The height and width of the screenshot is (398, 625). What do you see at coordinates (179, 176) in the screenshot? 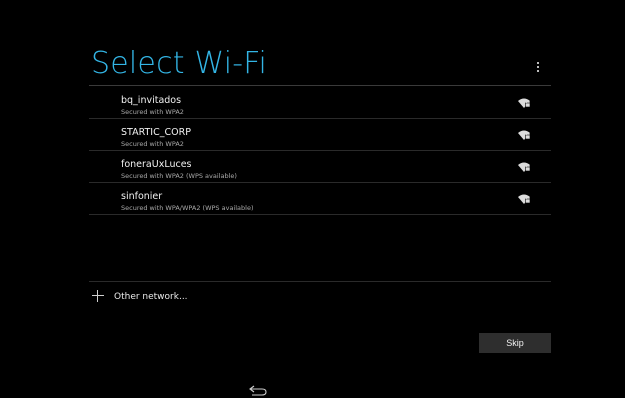
I see `network-security: Secured with WPA2 (WPS available)` at bounding box center [179, 176].